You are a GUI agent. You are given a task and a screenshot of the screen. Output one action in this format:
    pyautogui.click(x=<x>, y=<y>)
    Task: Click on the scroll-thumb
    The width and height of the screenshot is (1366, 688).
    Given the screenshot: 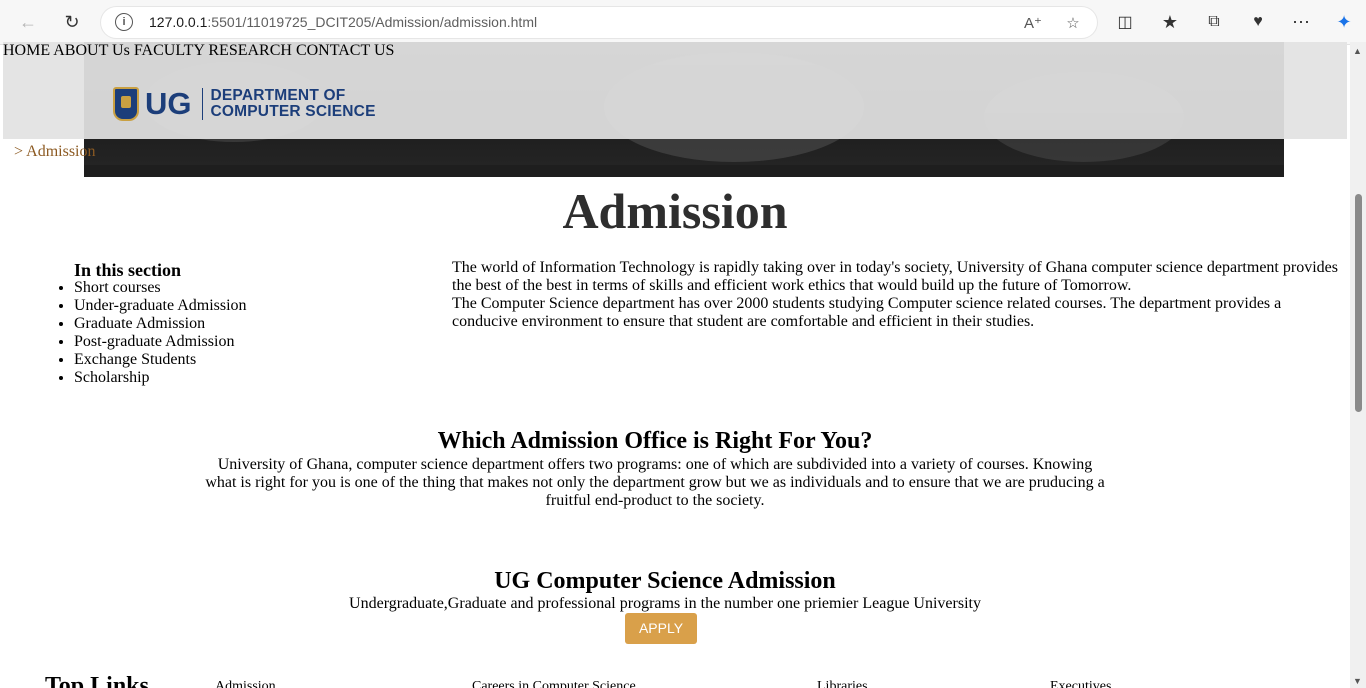 What is the action you would take?
    pyautogui.click(x=1358, y=303)
    